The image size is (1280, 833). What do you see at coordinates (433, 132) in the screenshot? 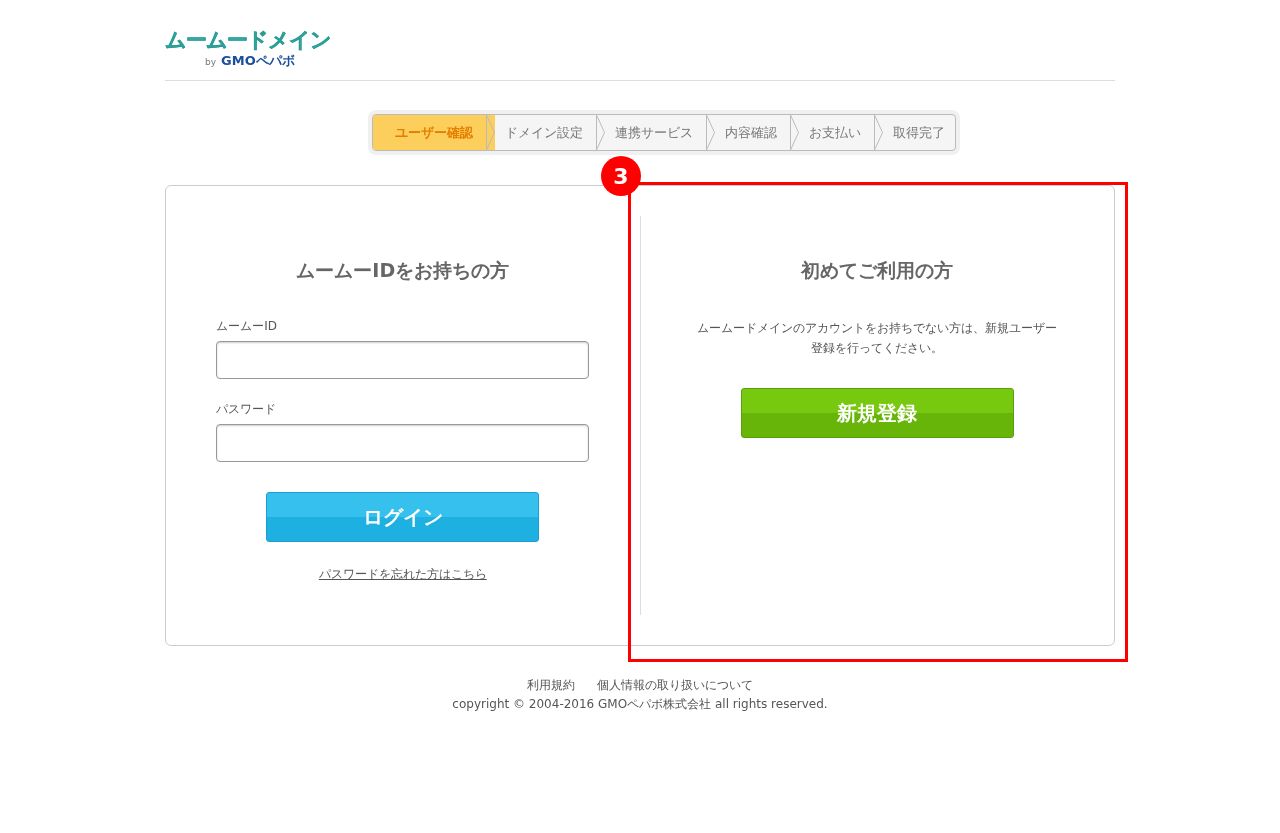
I see `progress-step: ユーザー確認` at bounding box center [433, 132].